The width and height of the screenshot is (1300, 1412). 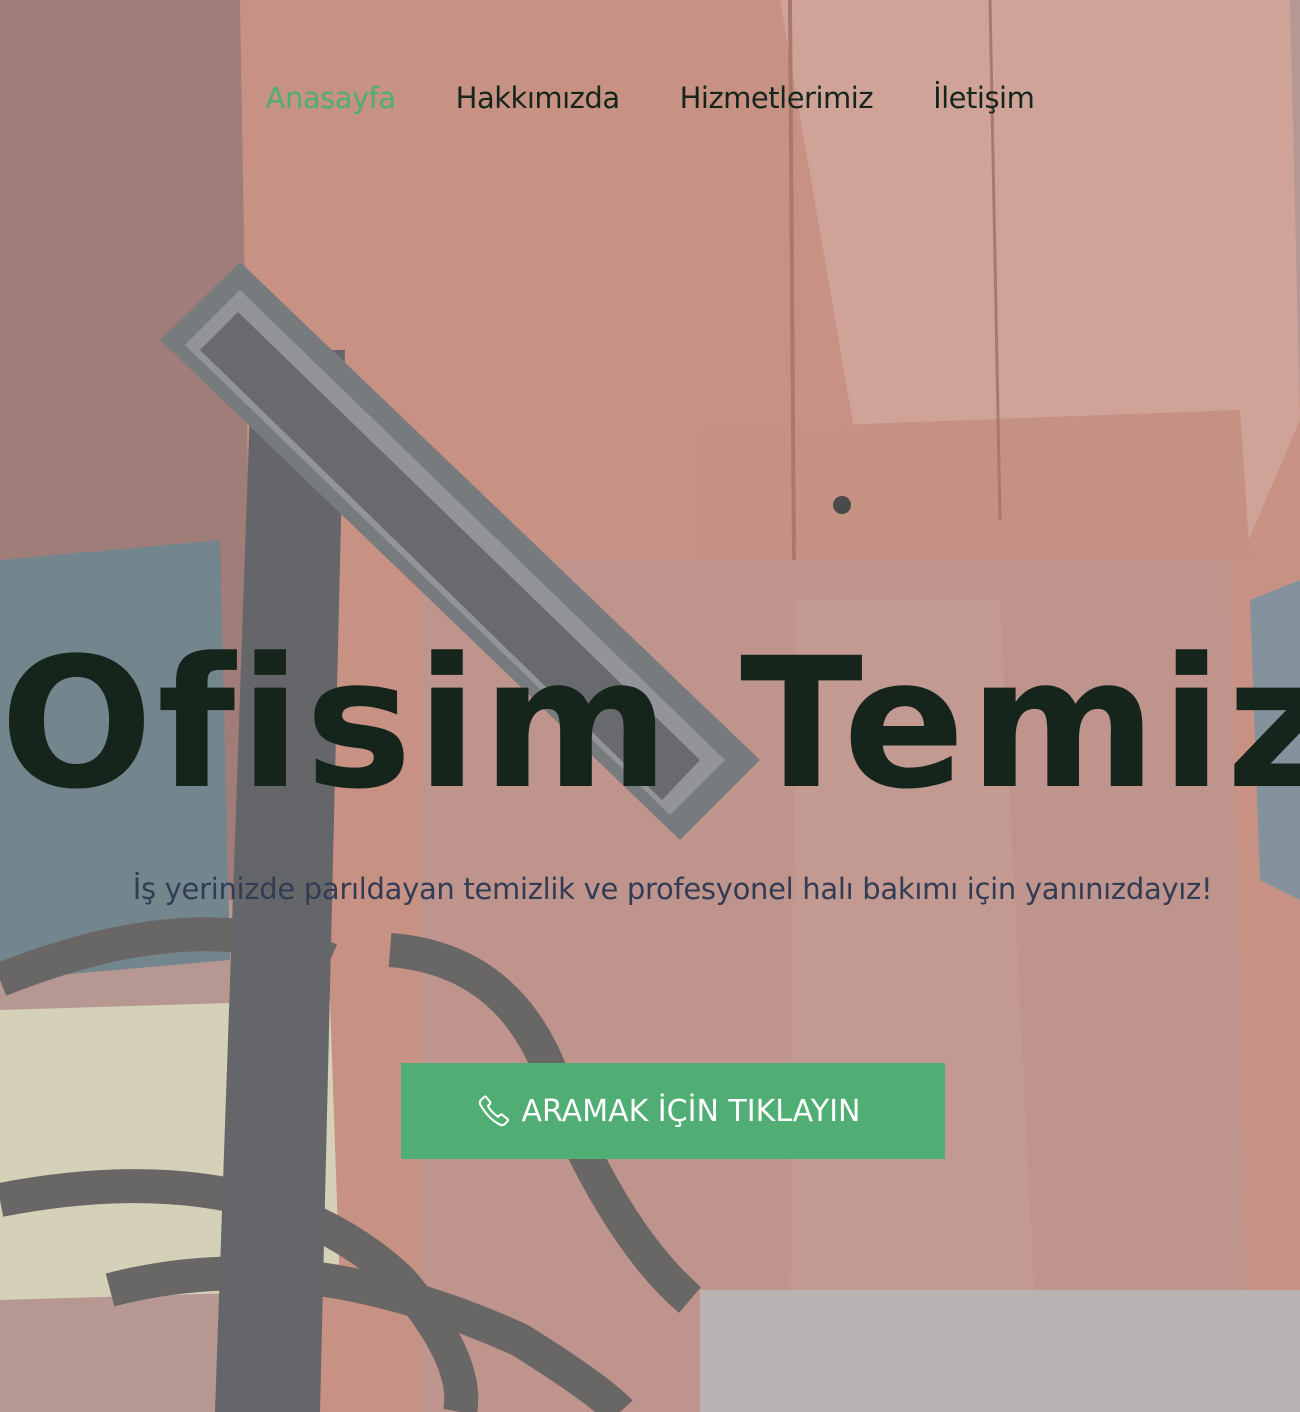 I want to click on call-button: ARAMAK İÇİN TIKLAYIN, so click(x=673, y=1111).